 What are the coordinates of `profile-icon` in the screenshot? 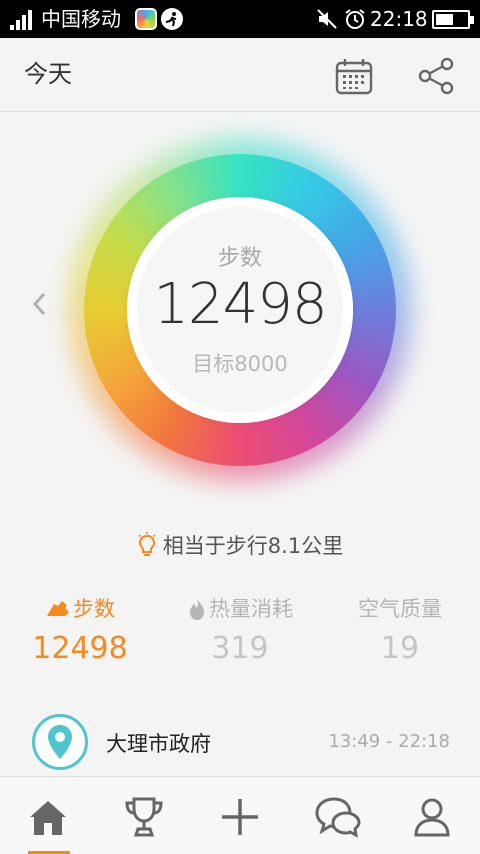 It's located at (432, 817).